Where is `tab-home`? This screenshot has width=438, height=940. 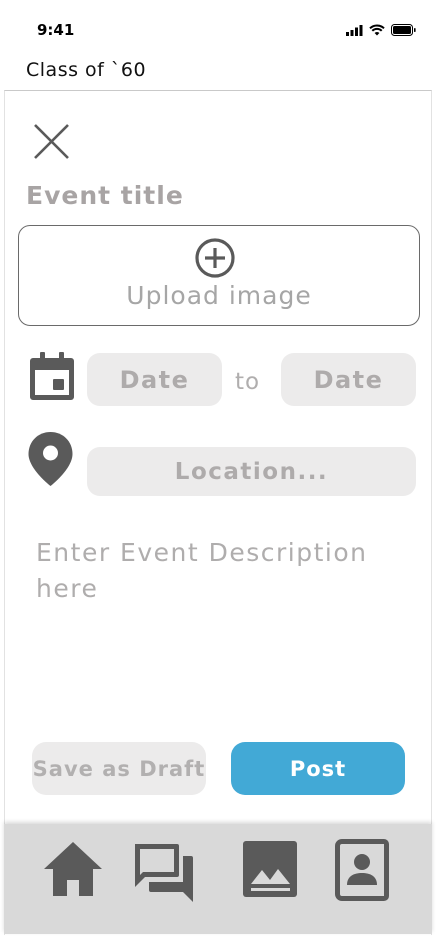
tab-home is located at coordinates (73, 869).